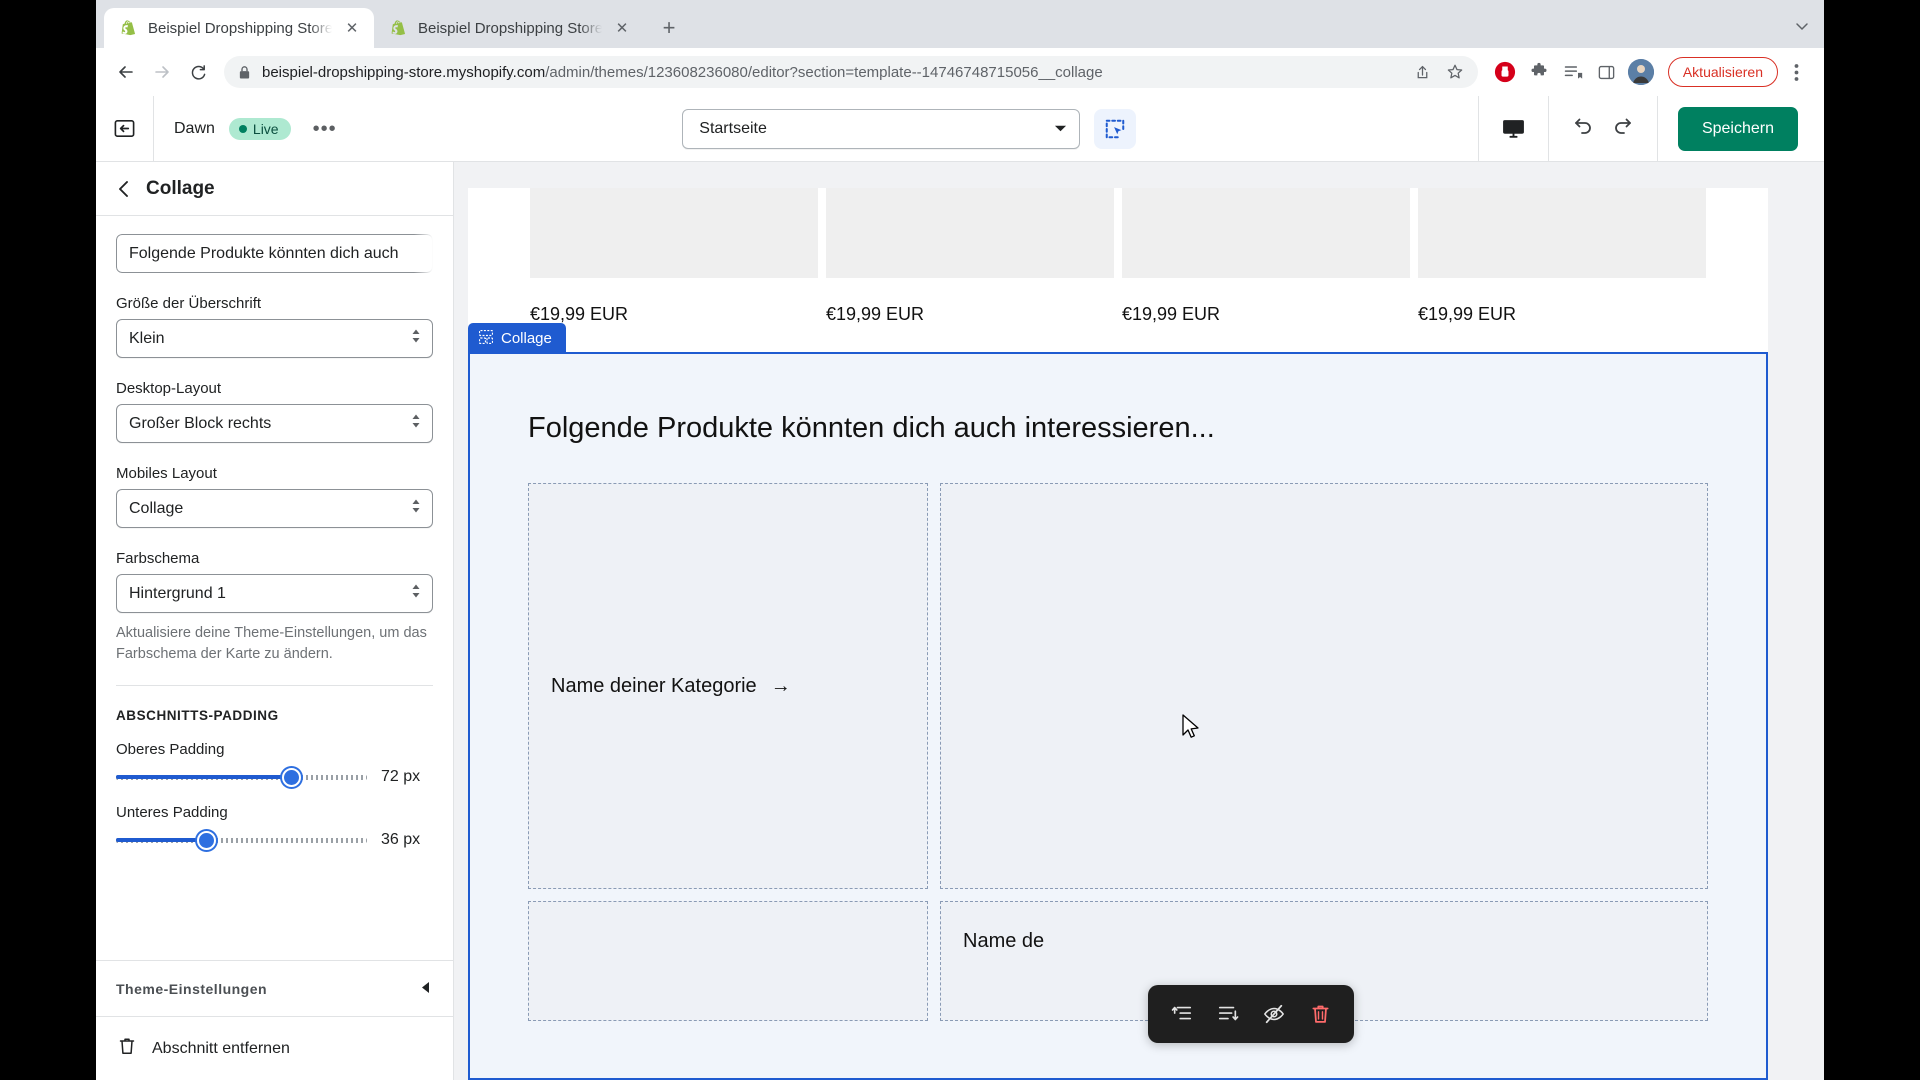 This screenshot has height=1080, width=1920. I want to click on remove-section-button: Abschnitt entfernen, so click(274, 1048).